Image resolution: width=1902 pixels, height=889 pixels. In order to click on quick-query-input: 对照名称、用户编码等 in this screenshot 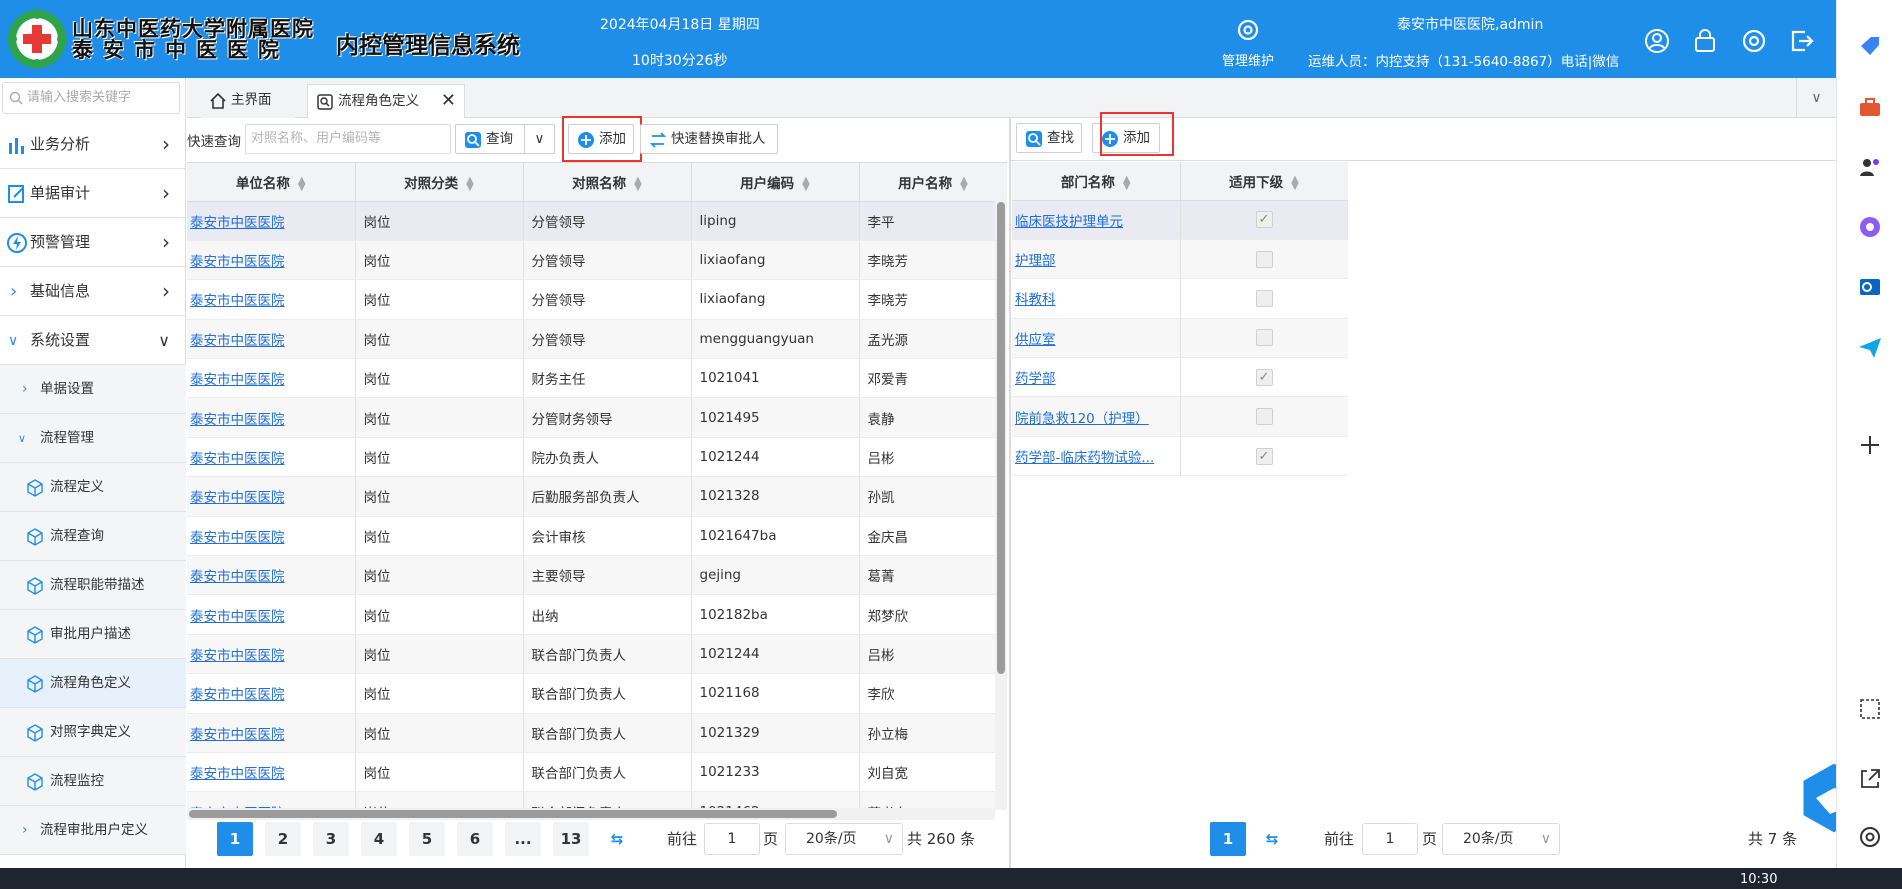, I will do `click(348, 139)`.